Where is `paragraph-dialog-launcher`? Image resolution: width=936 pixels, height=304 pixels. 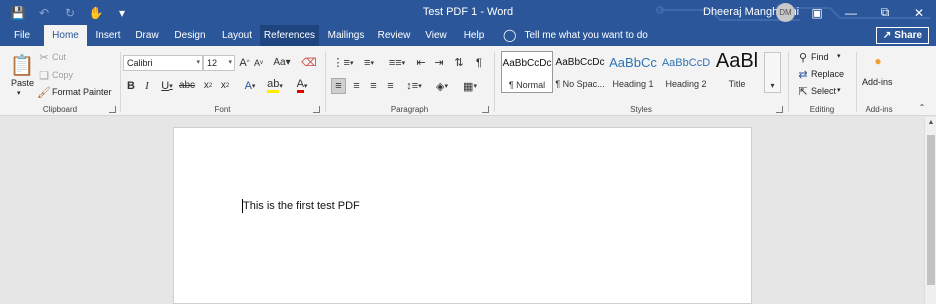 paragraph-dialog-launcher is located at coordinates (485, 109).